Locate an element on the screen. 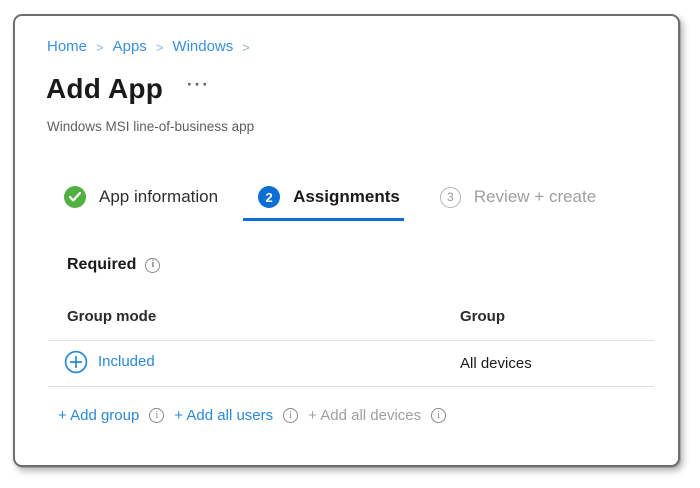  checkmark-icon is located at coordinates (75, 197).